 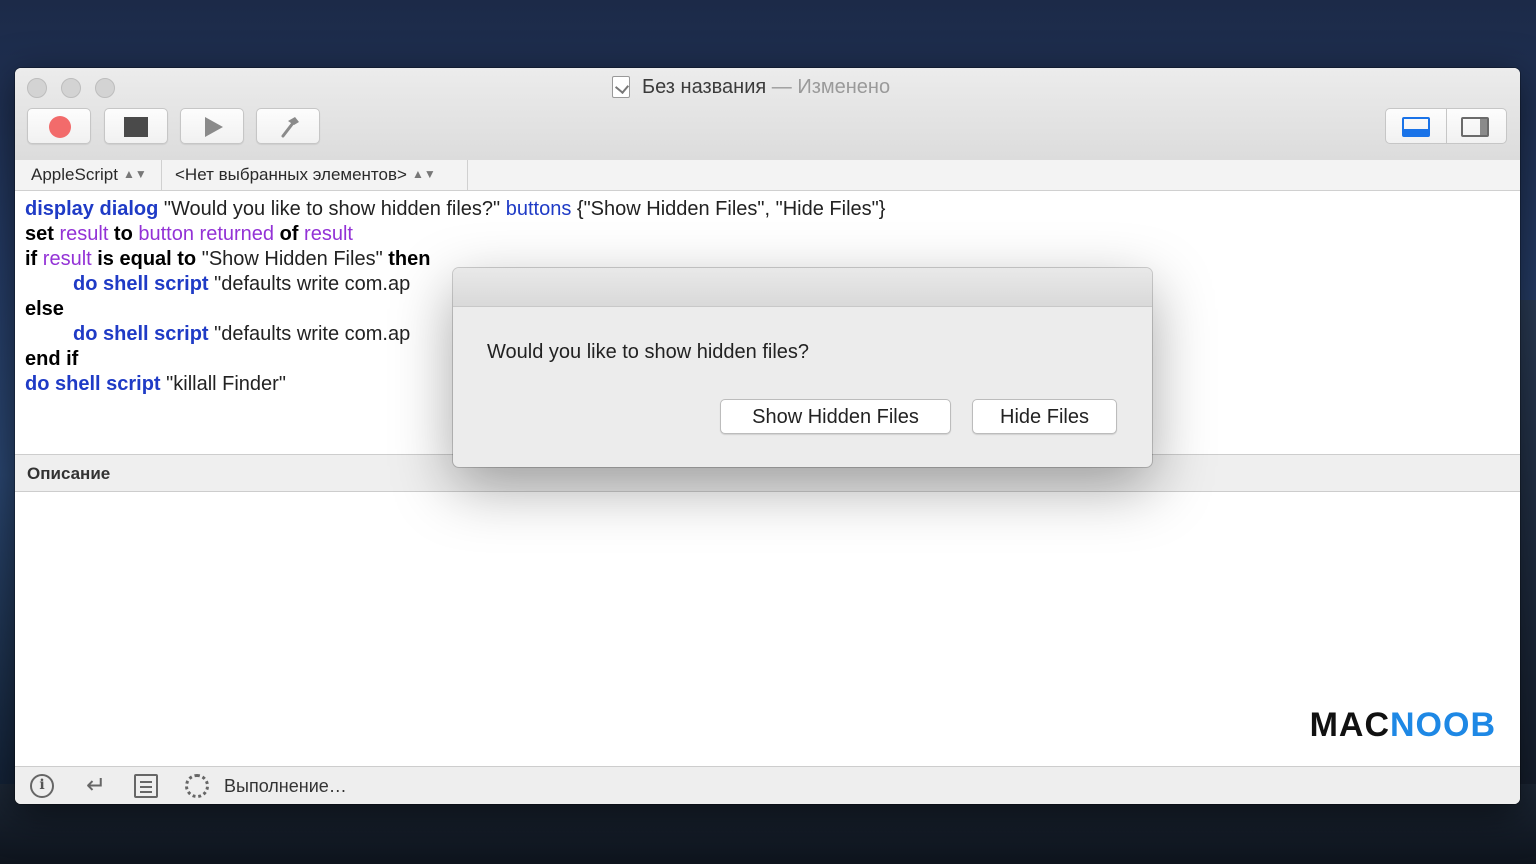 I want to click on document-icon, so click(x=621, y=87).